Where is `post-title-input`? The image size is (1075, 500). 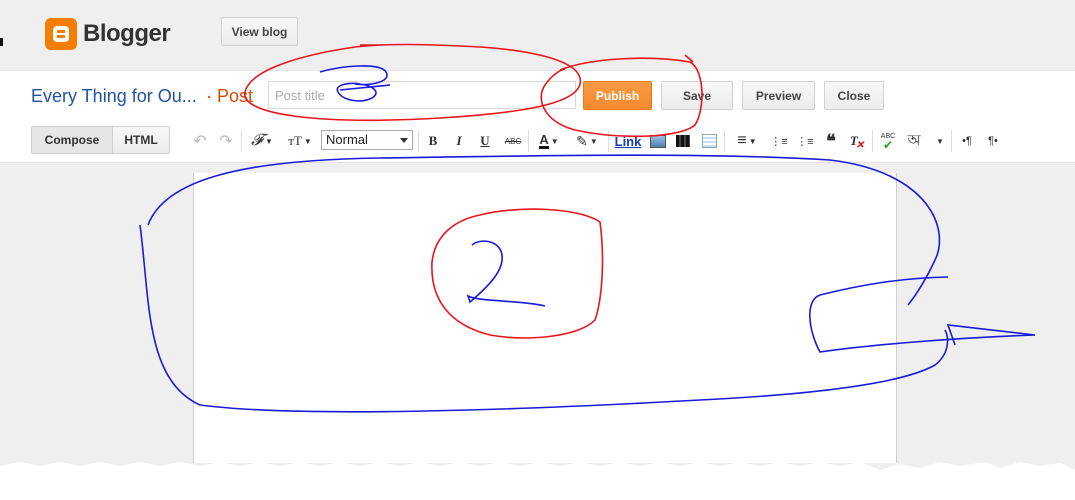
post-title-input is located at coordinates (422, 95).